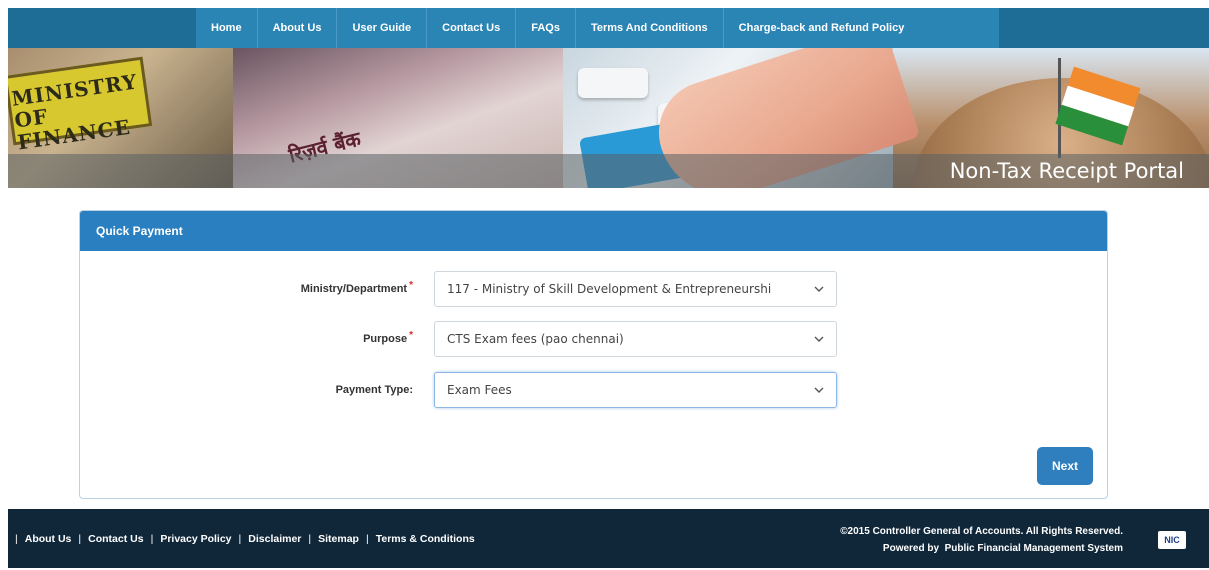 The image size is (1209, 570). I want to click on nav-home: Home, so click(227, 28).